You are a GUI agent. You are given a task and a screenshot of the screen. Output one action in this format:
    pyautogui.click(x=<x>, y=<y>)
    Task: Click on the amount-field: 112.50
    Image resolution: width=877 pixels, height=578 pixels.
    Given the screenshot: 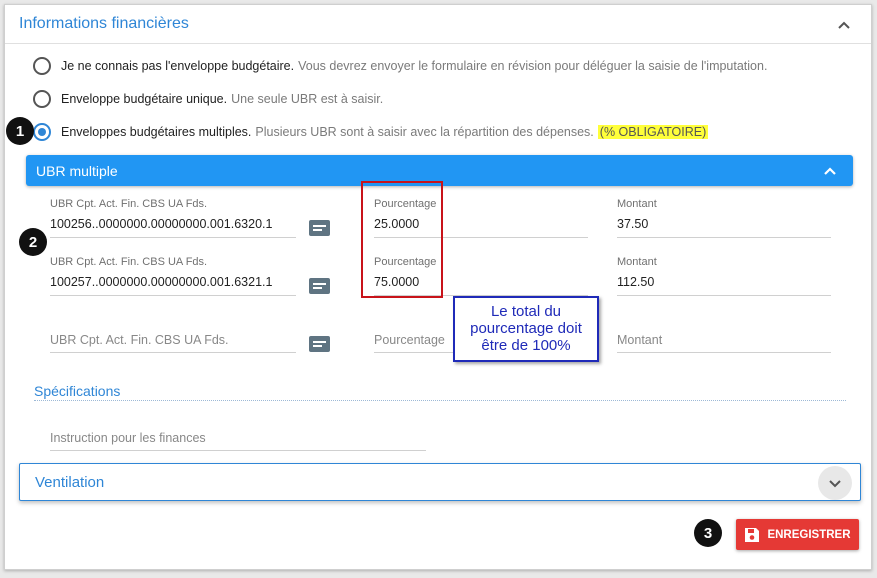 What is the action you would take?
    pyautogui.click(x=635, y=282)
    